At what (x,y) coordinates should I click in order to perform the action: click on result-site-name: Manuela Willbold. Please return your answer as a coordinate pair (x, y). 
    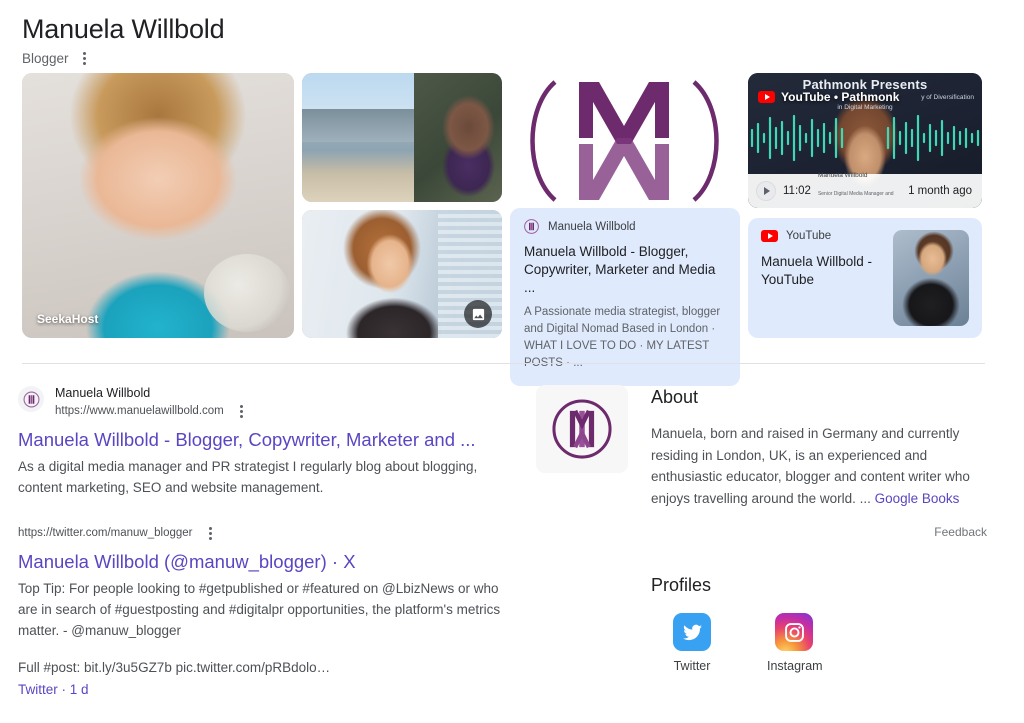
    Looking at the image, I should click on (103, 393).